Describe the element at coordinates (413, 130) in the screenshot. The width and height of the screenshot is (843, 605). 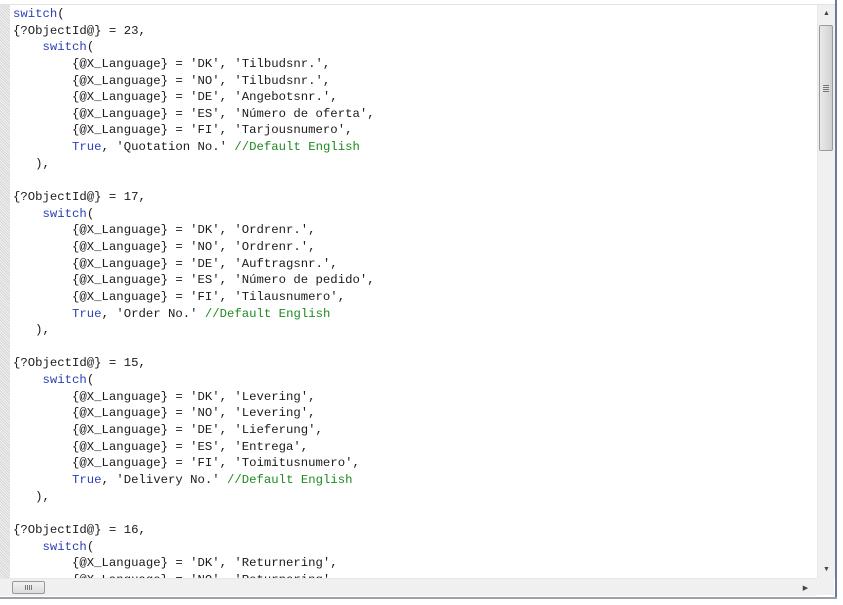
I see `code-line: {@X_Language} = 'FI', 'Tarjousnumero',` at that location.